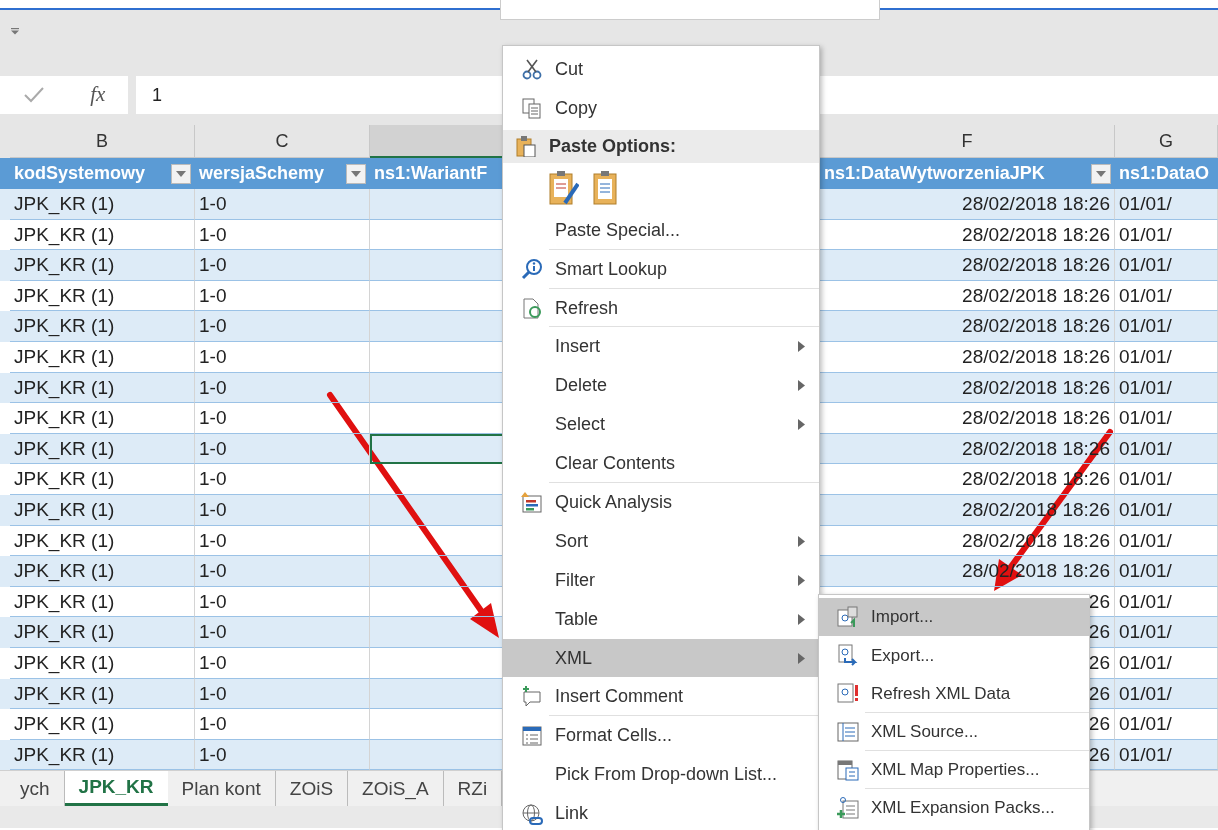  I want to click on column-header: B, so click(102, 141).